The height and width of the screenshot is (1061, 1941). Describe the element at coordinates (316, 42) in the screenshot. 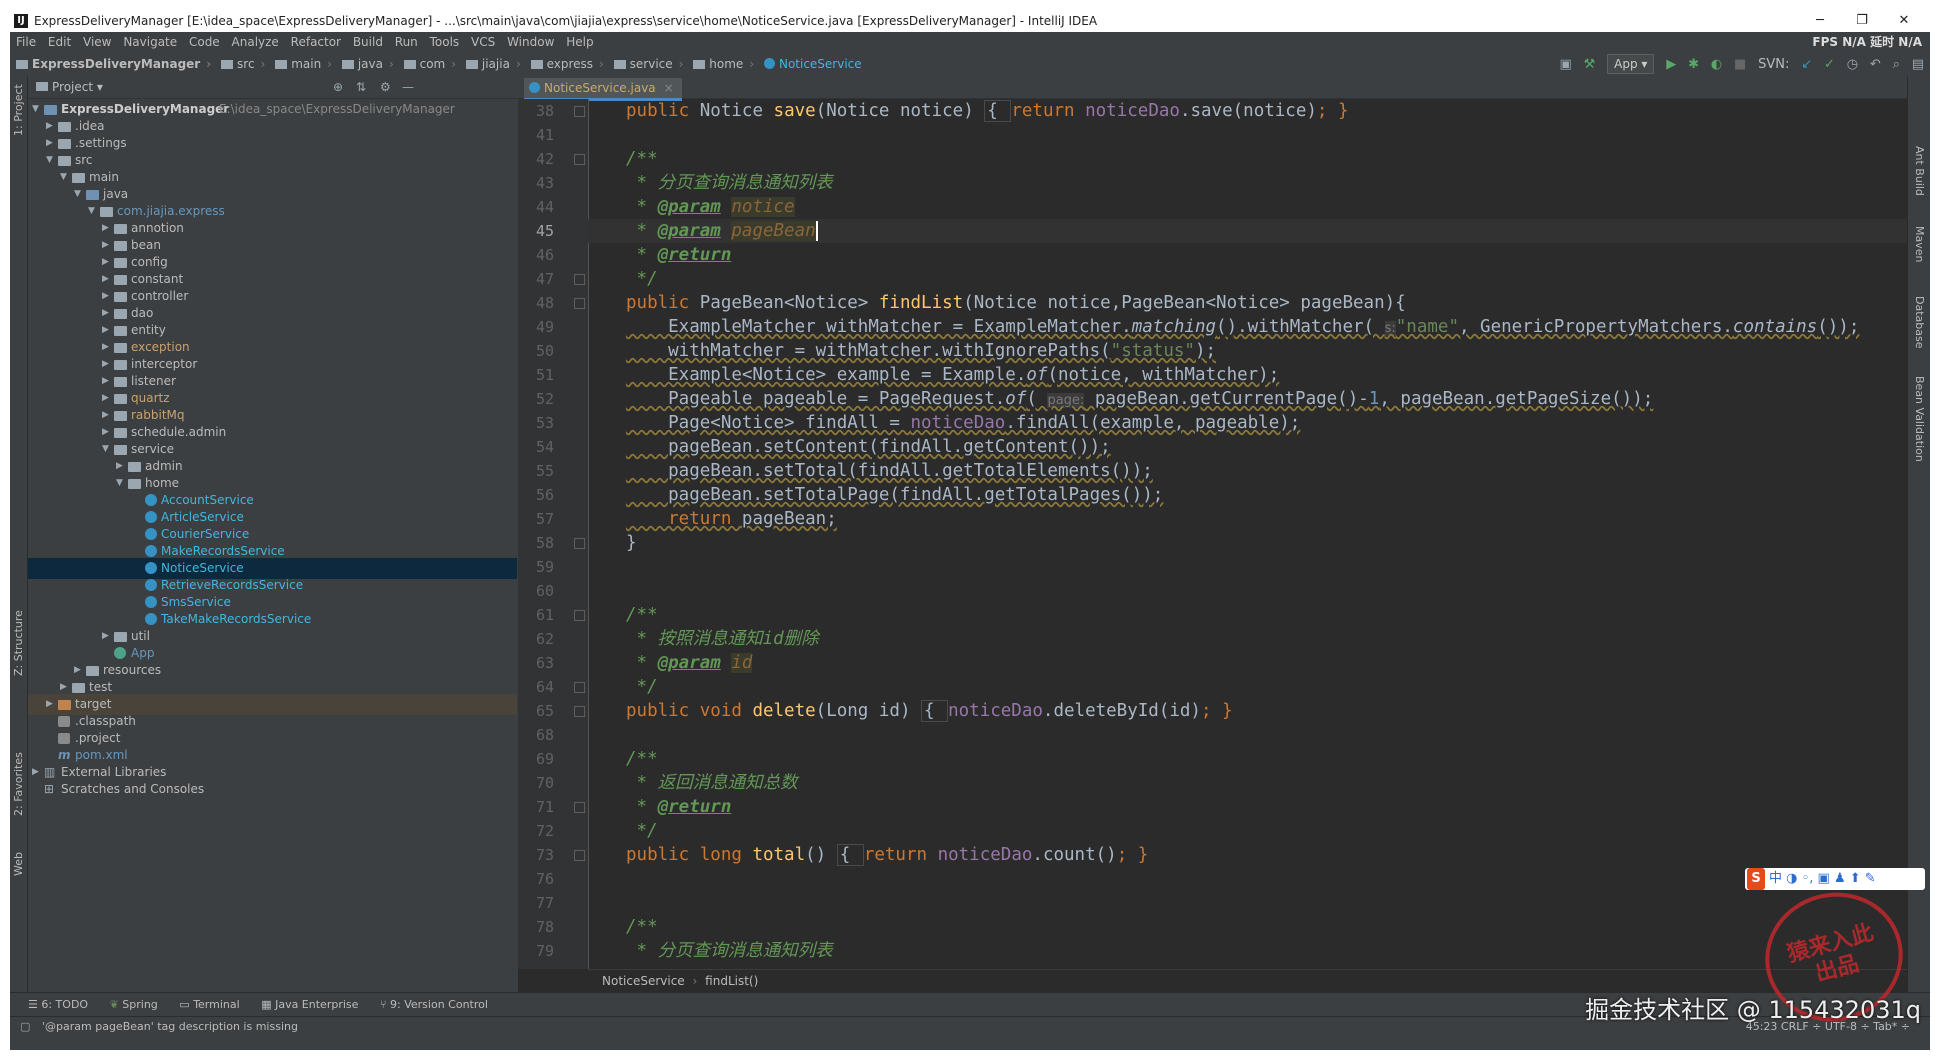

I see `menu-refactor: Refactor` at that location.